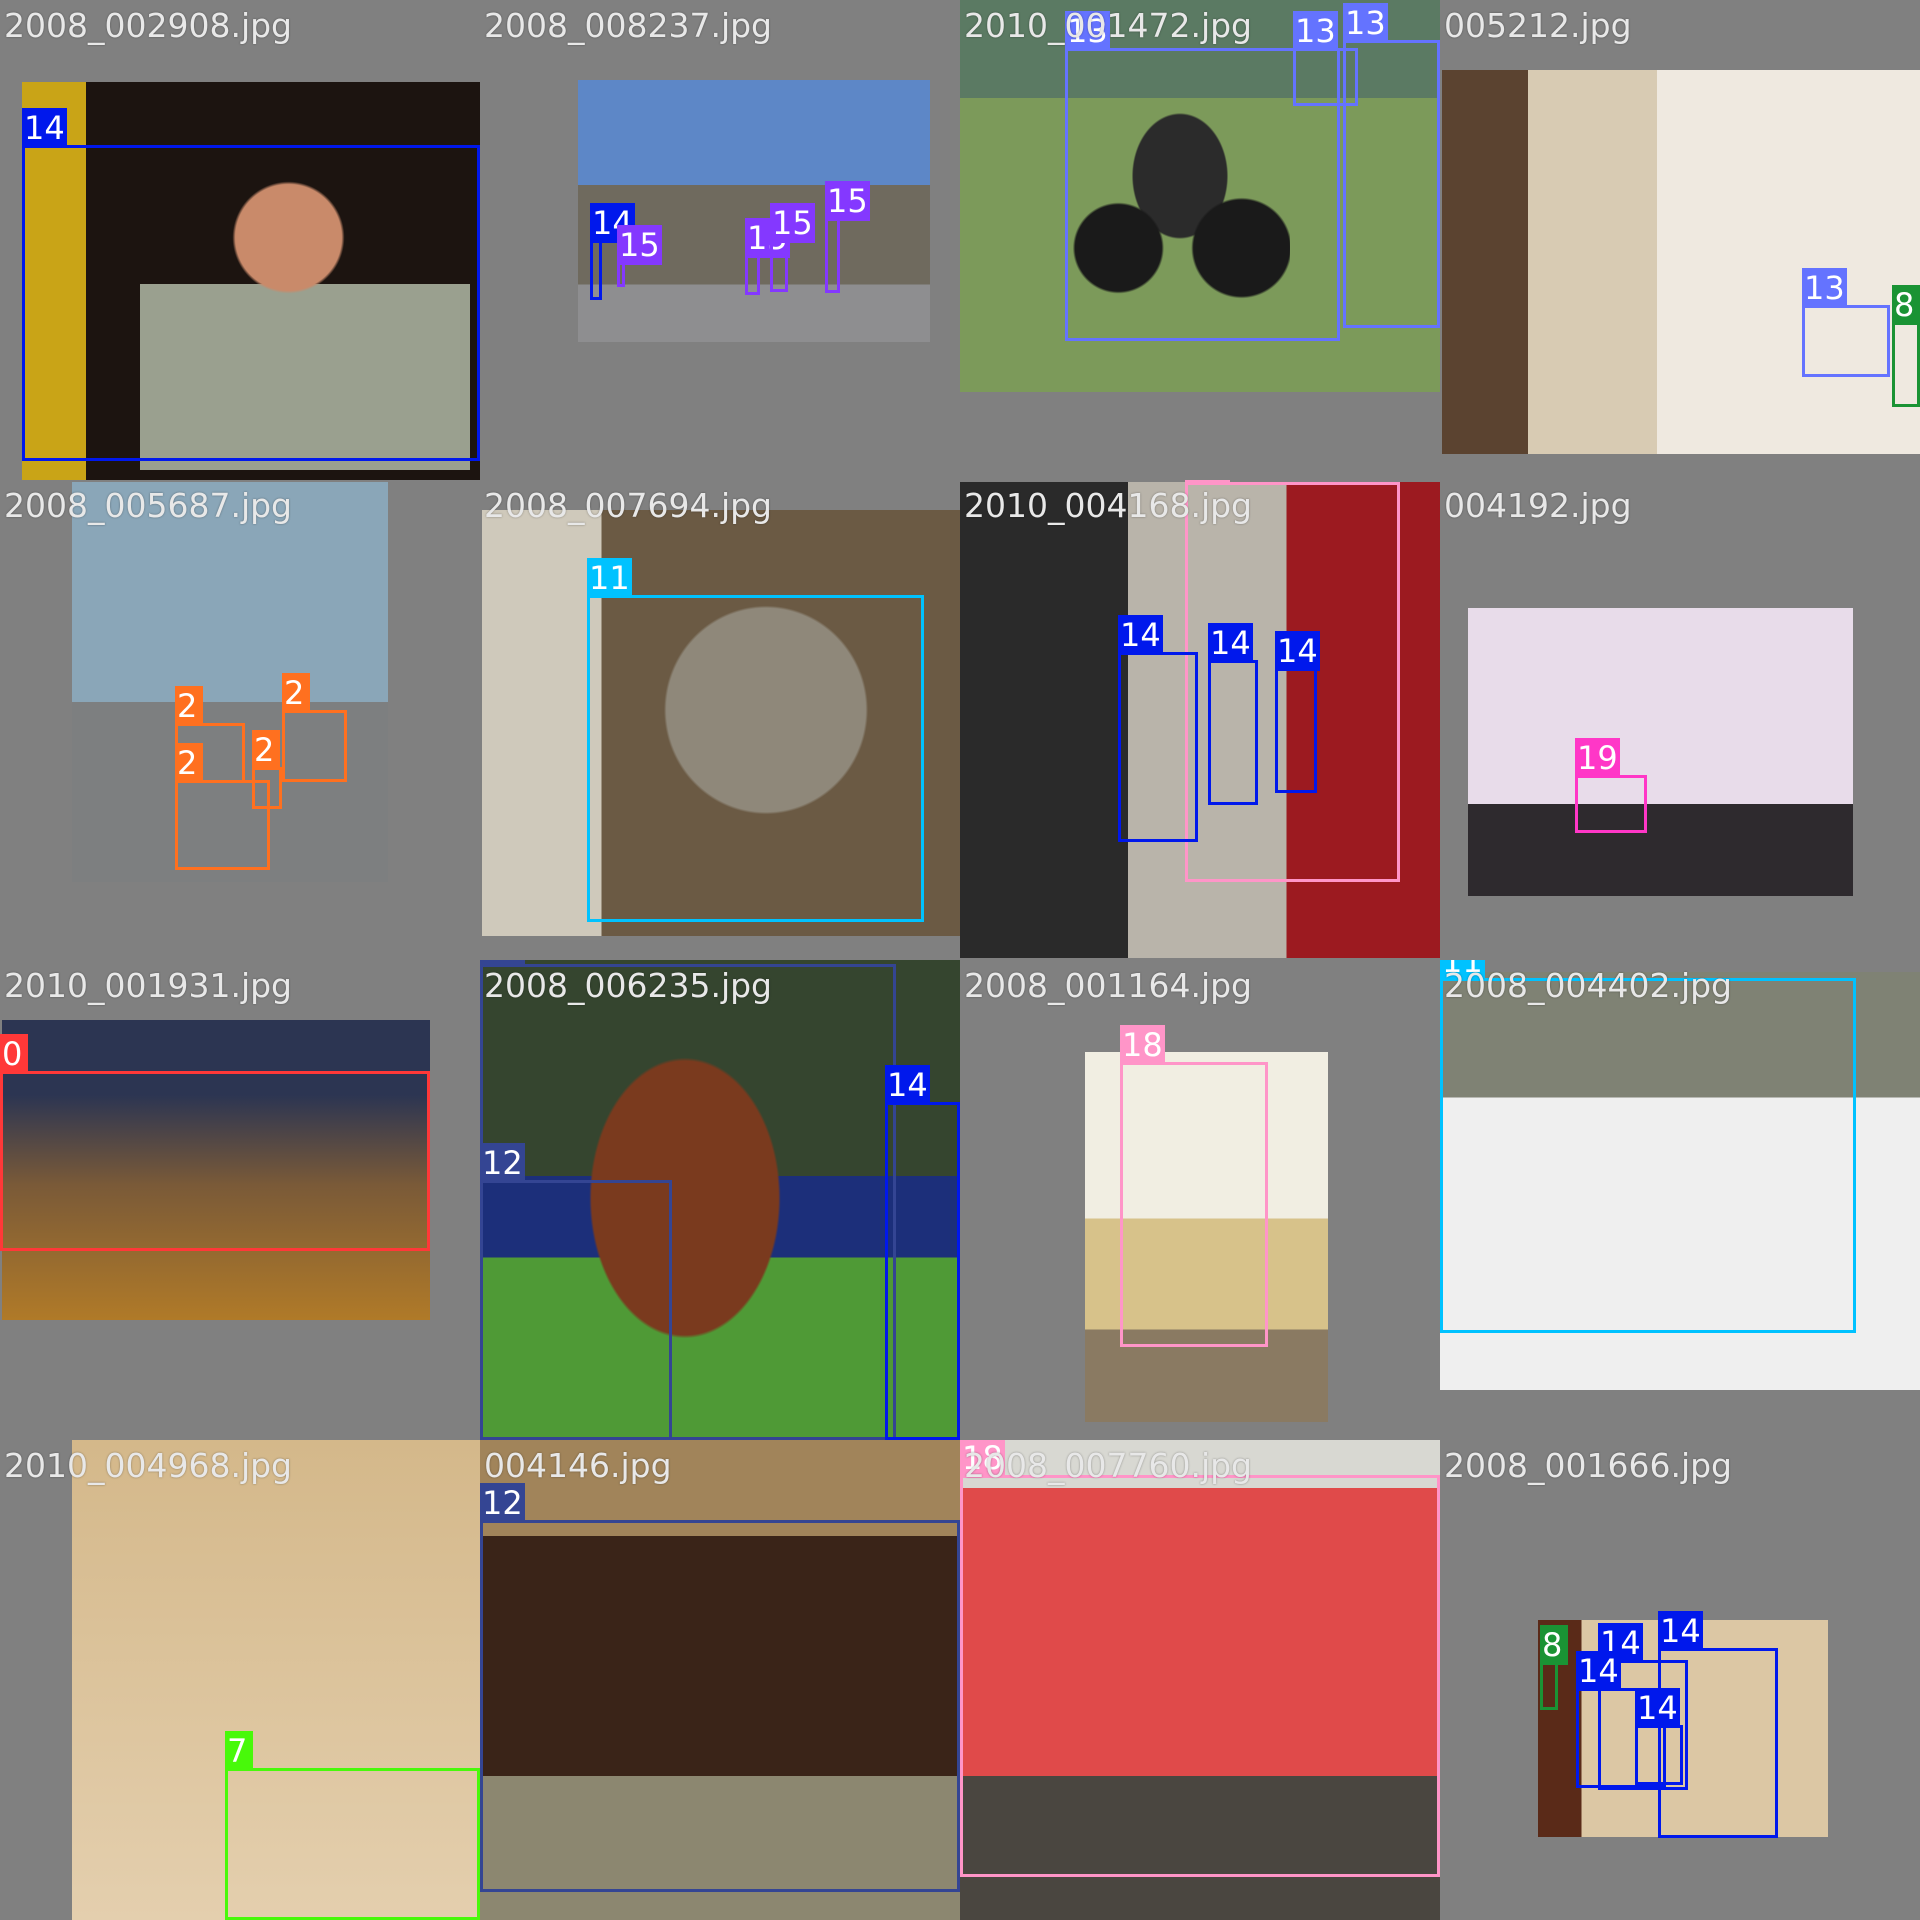  I want to click on mosaic-tile: 004146.jpg 12, so click(720, 1680).